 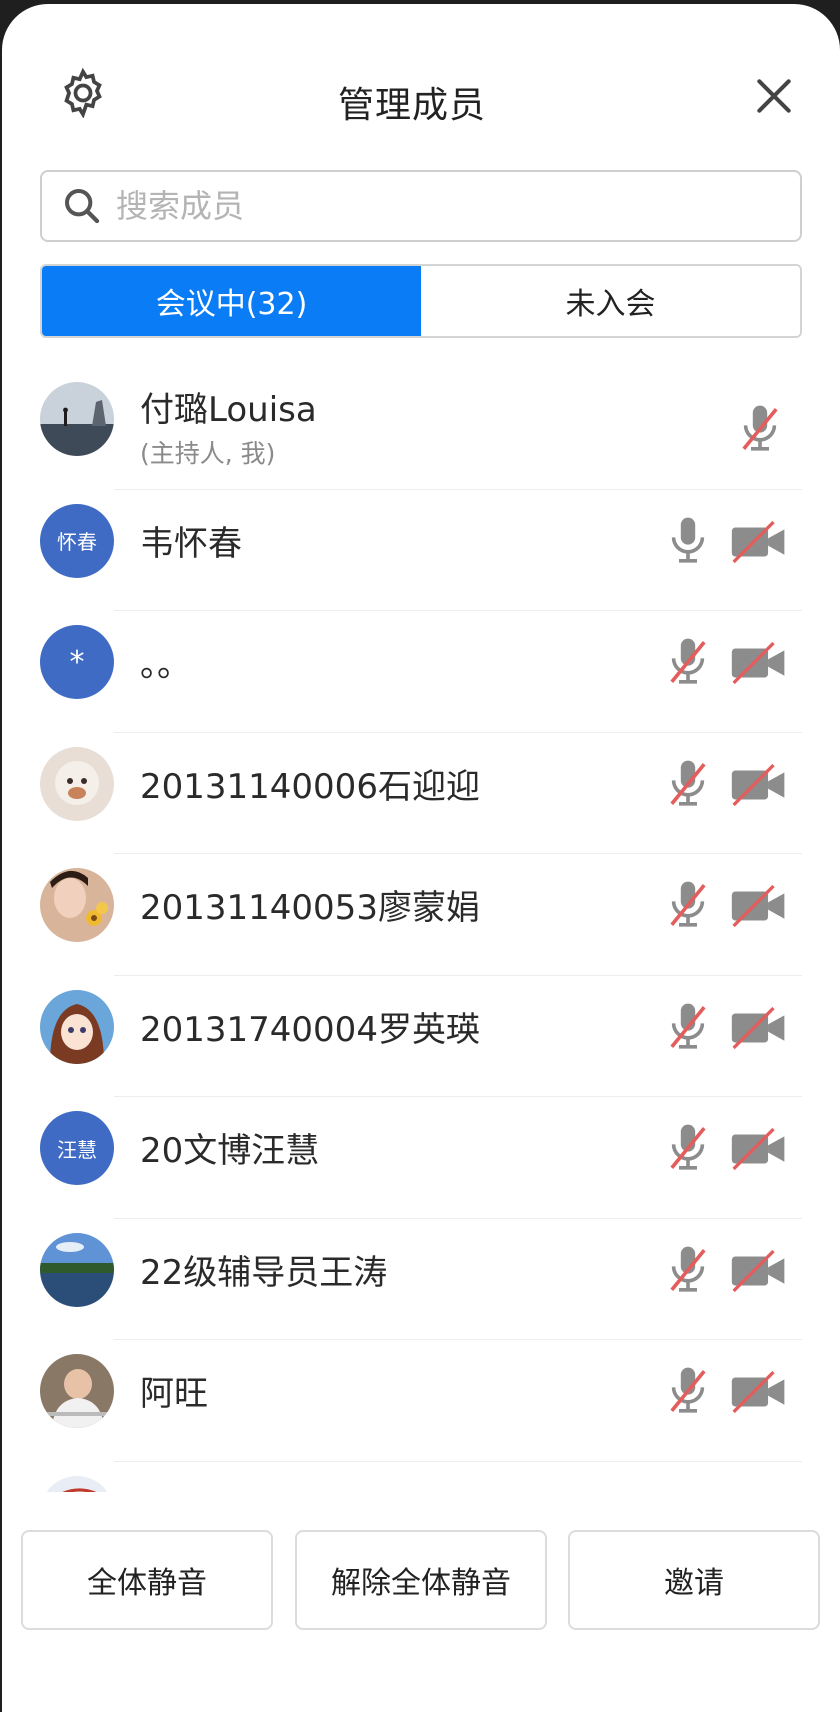 What do you see at coordinates (421, 1477) in the screenshot?
I see `list-item-partial` at bounding box center [421, 1477].